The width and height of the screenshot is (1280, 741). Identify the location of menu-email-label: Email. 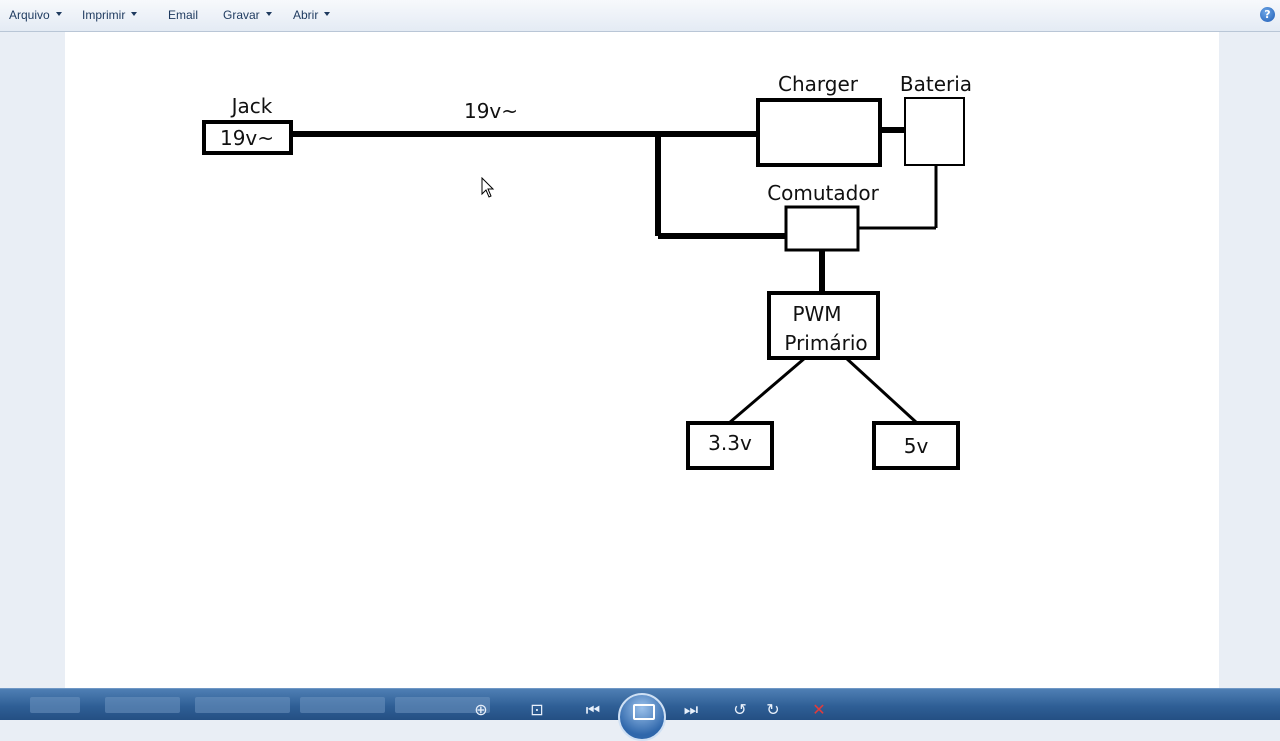
(183, 15).